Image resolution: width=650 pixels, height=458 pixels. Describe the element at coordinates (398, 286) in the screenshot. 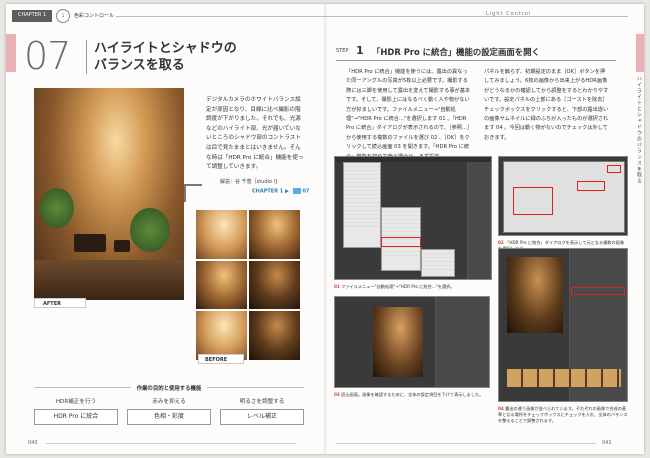

I see `caption-text: ファイルメニュー"自動処理"→"HDR Pro に統合..."を選択。` at that location.